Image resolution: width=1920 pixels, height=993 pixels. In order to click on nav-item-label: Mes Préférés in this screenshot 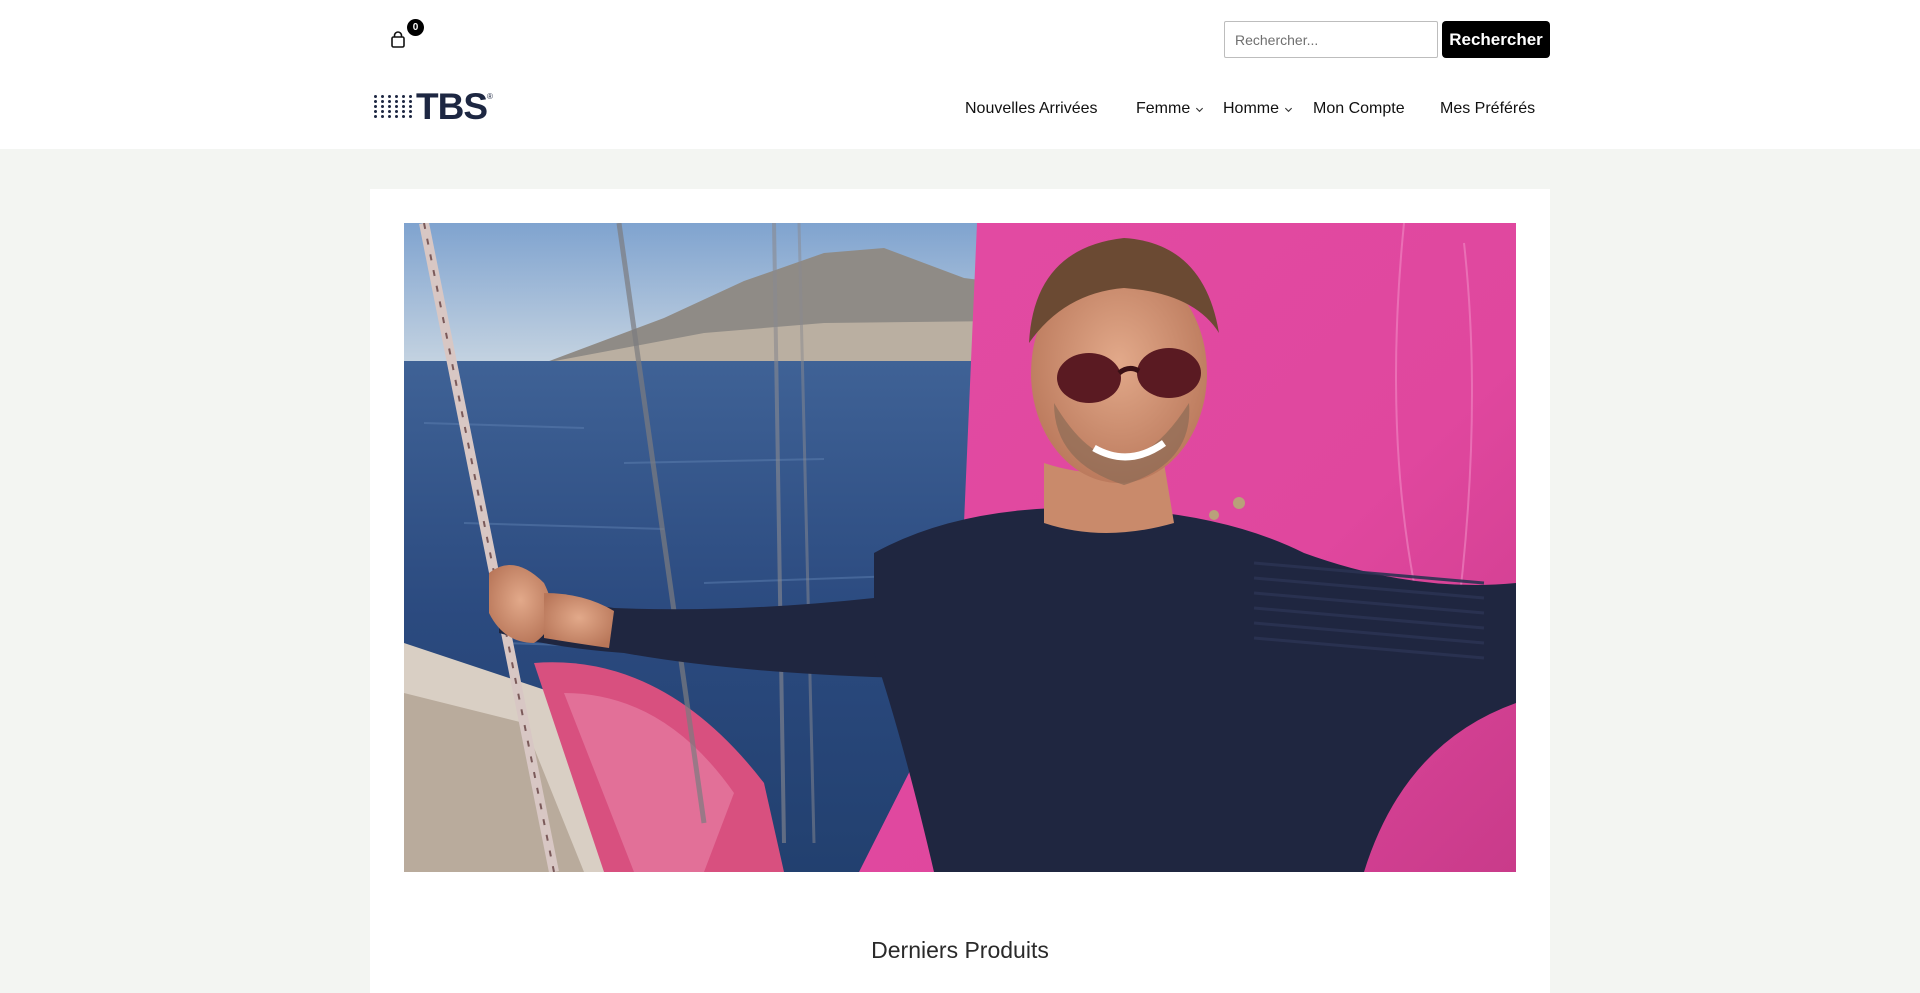, I will do `click(1488, 108)`.